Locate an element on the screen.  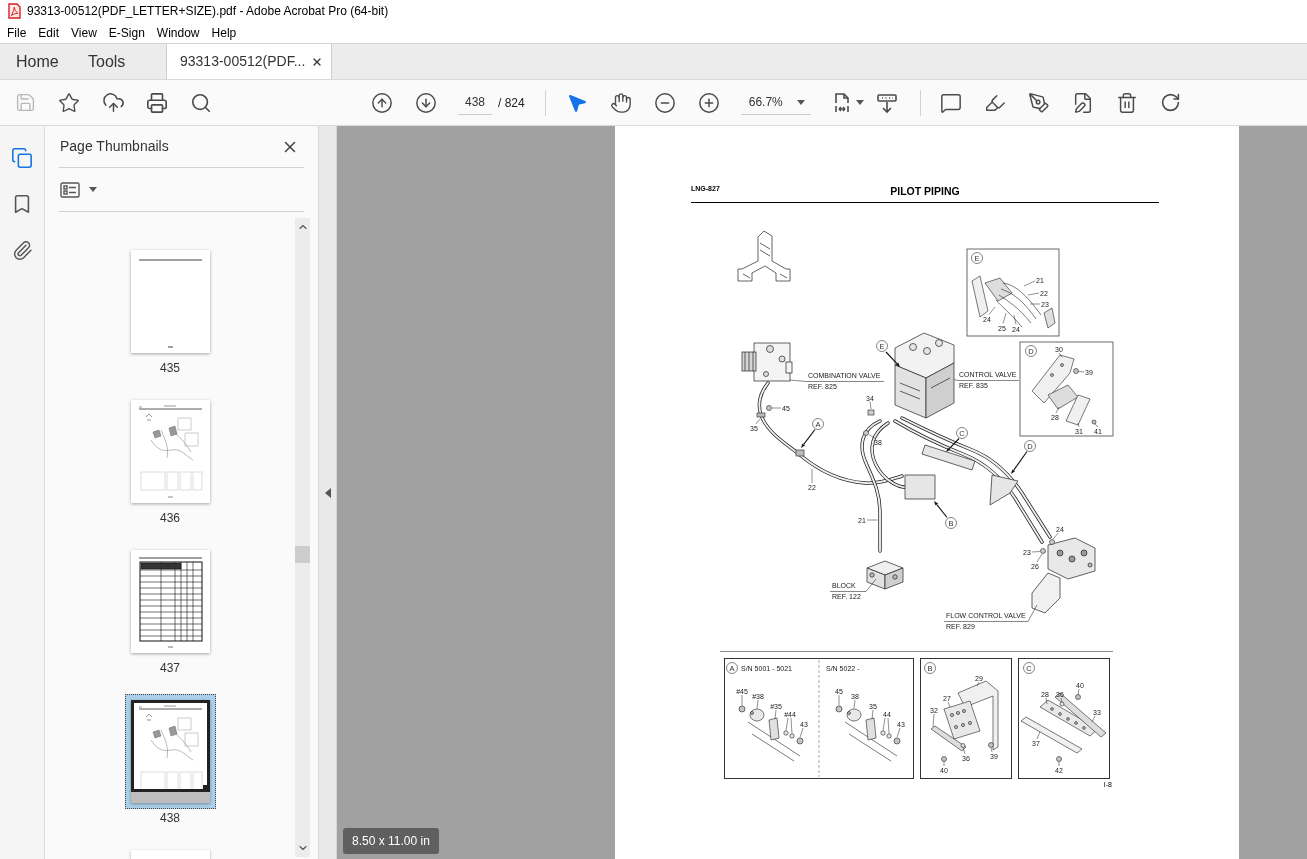
tab: Tools is located at coordinates (120, 61).